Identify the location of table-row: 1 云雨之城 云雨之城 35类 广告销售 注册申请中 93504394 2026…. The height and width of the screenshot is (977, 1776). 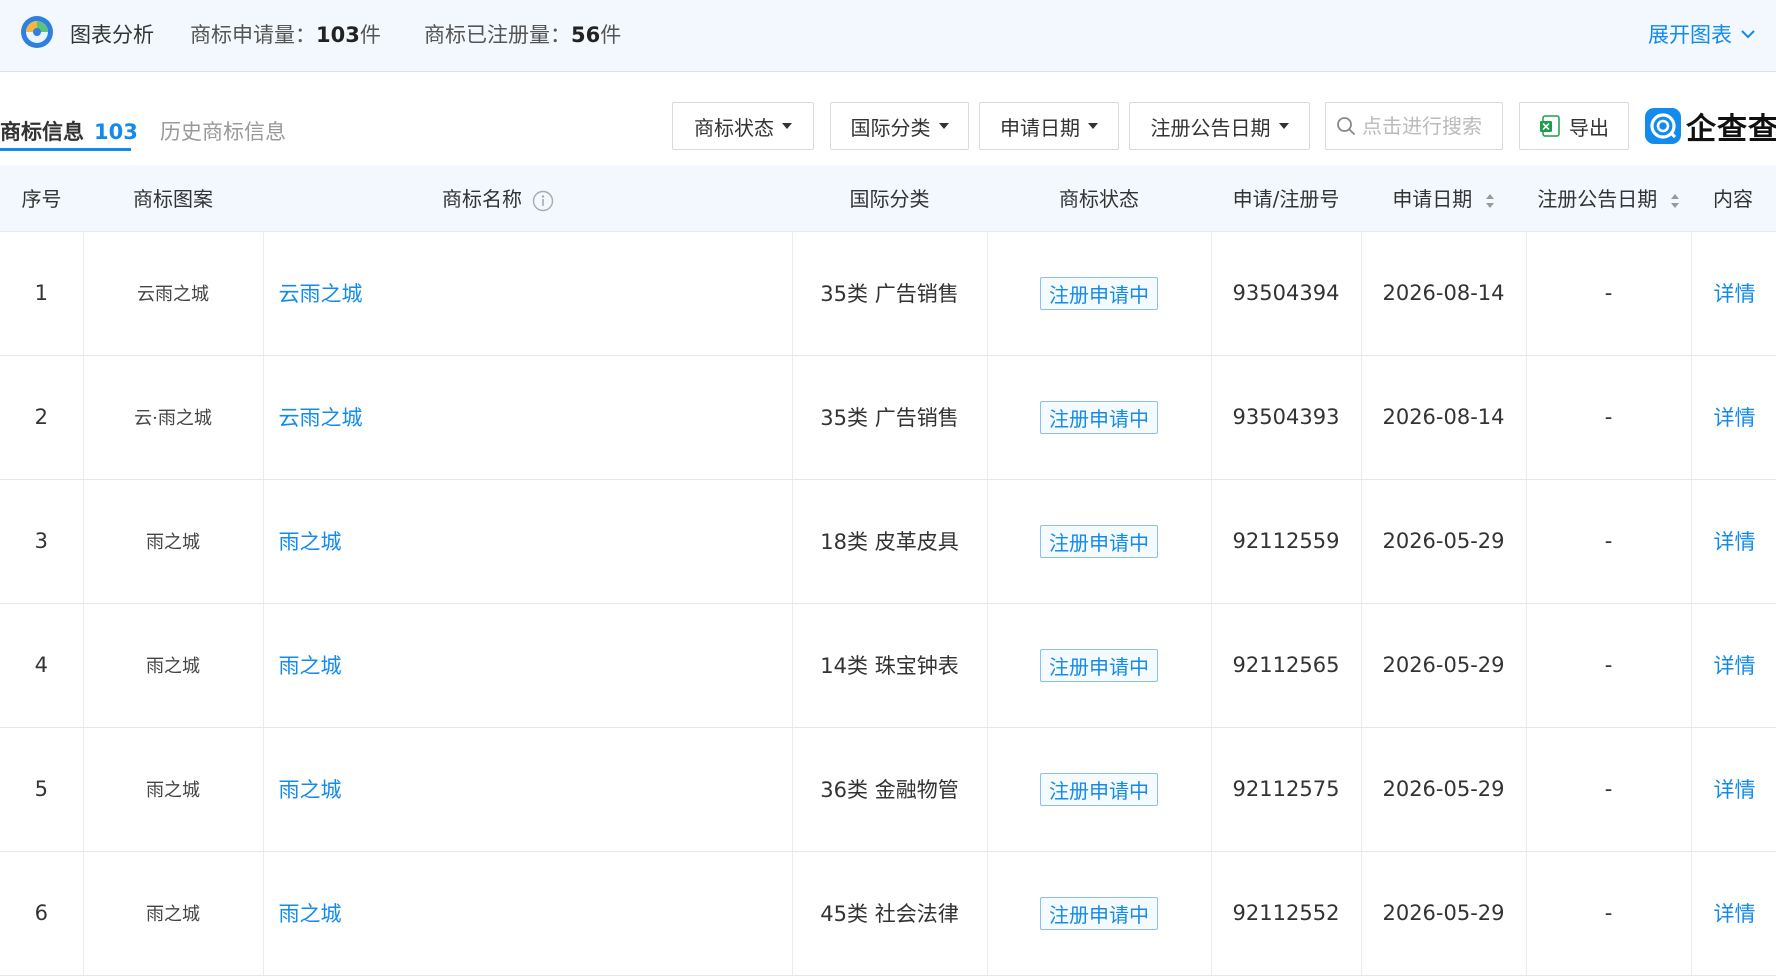
(888, 293).